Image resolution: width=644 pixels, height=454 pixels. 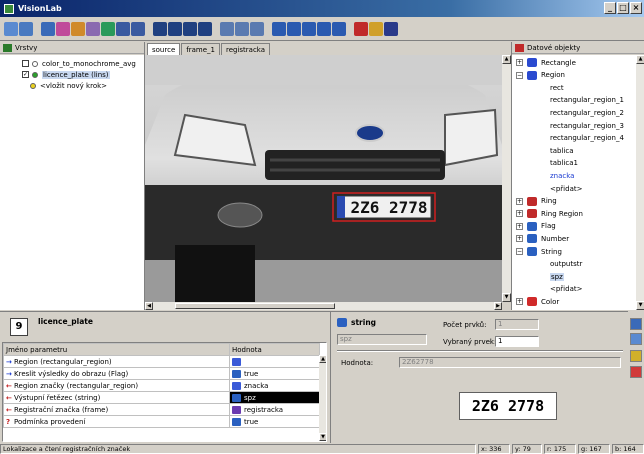 What do you see at coordinates (123, 29) in the screenshot?
I see `grid-icon` at bounding box center [123, 29].